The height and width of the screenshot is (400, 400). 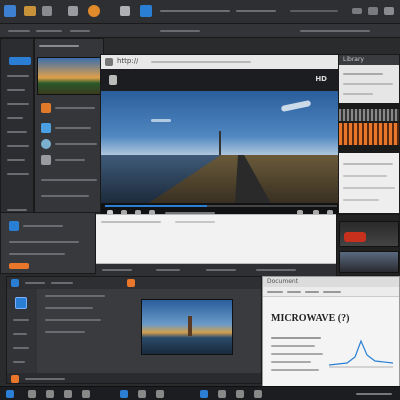 What do you see at coordinates (200, 12) in the screenshot?
I see `top-menu-bar` at bounding box center [200, 12].